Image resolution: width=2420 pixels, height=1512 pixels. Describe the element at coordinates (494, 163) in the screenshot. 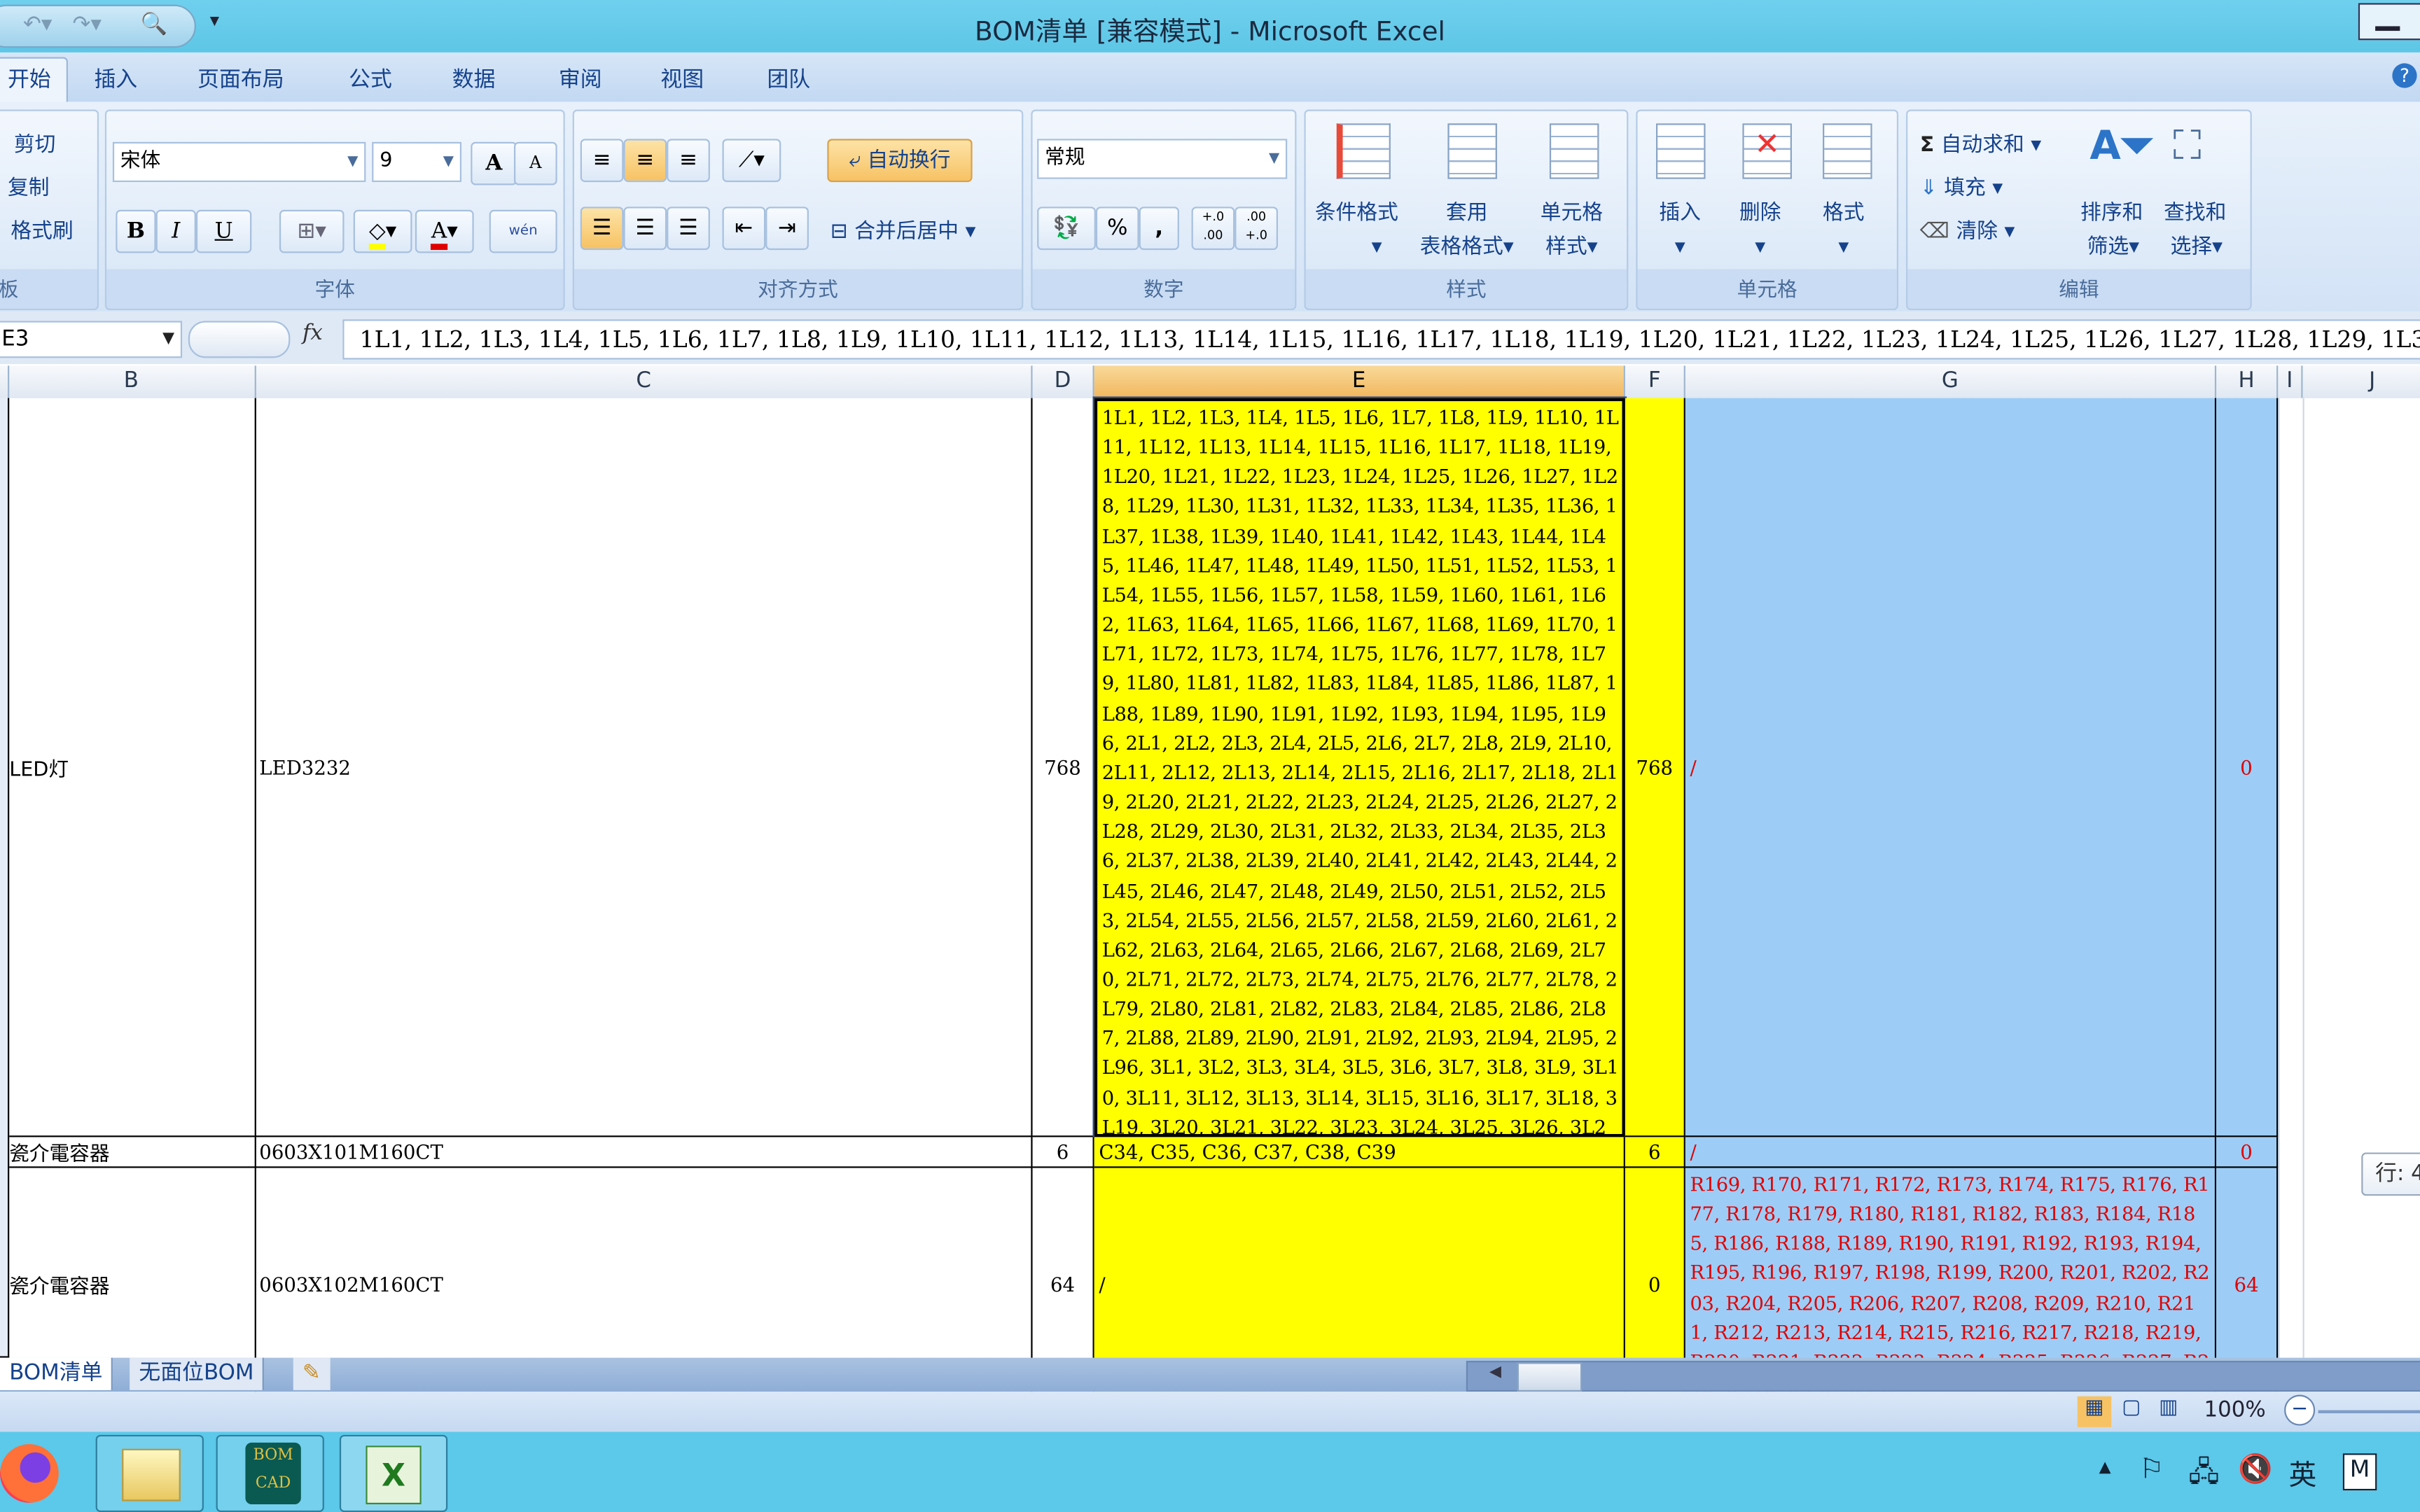

I see `grow-font-button: A` at that location.